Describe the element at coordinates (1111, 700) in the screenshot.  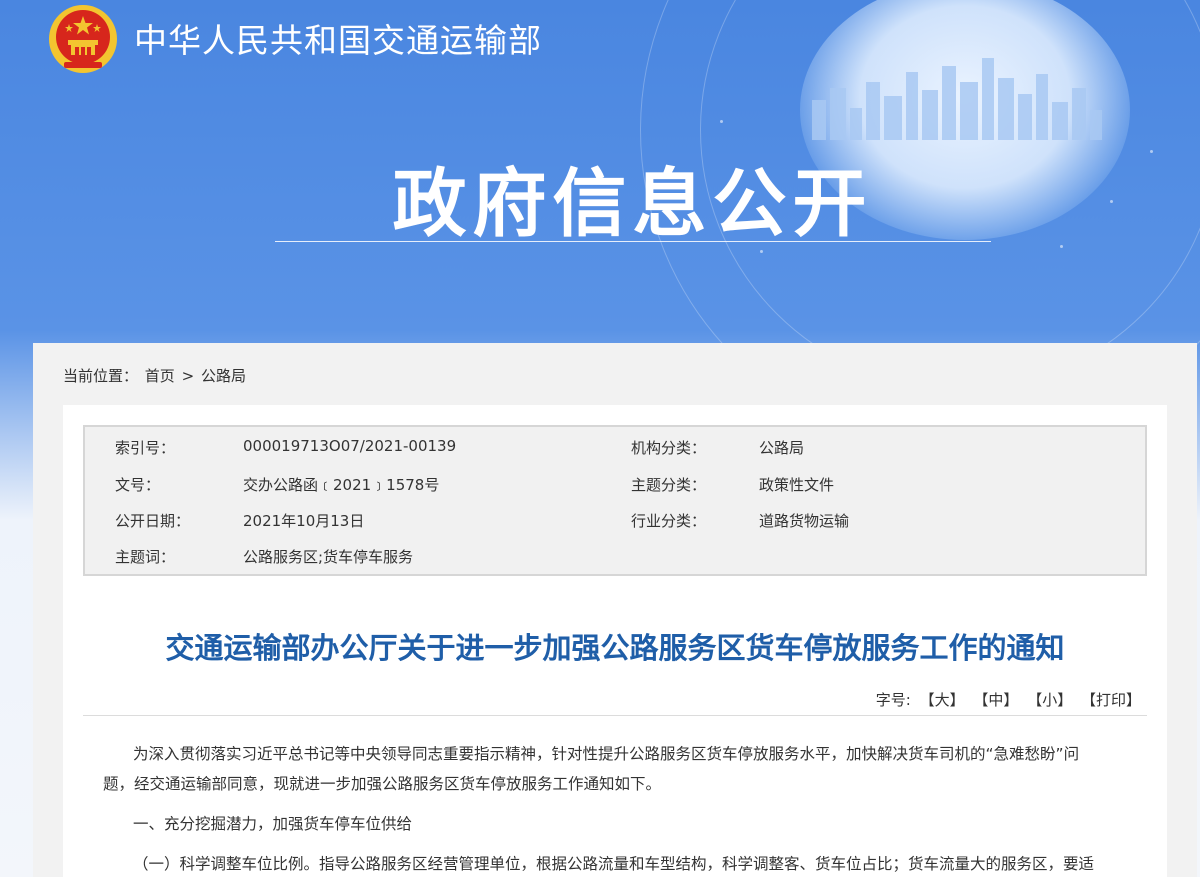
I see `print-button: 【打印】` at that location.